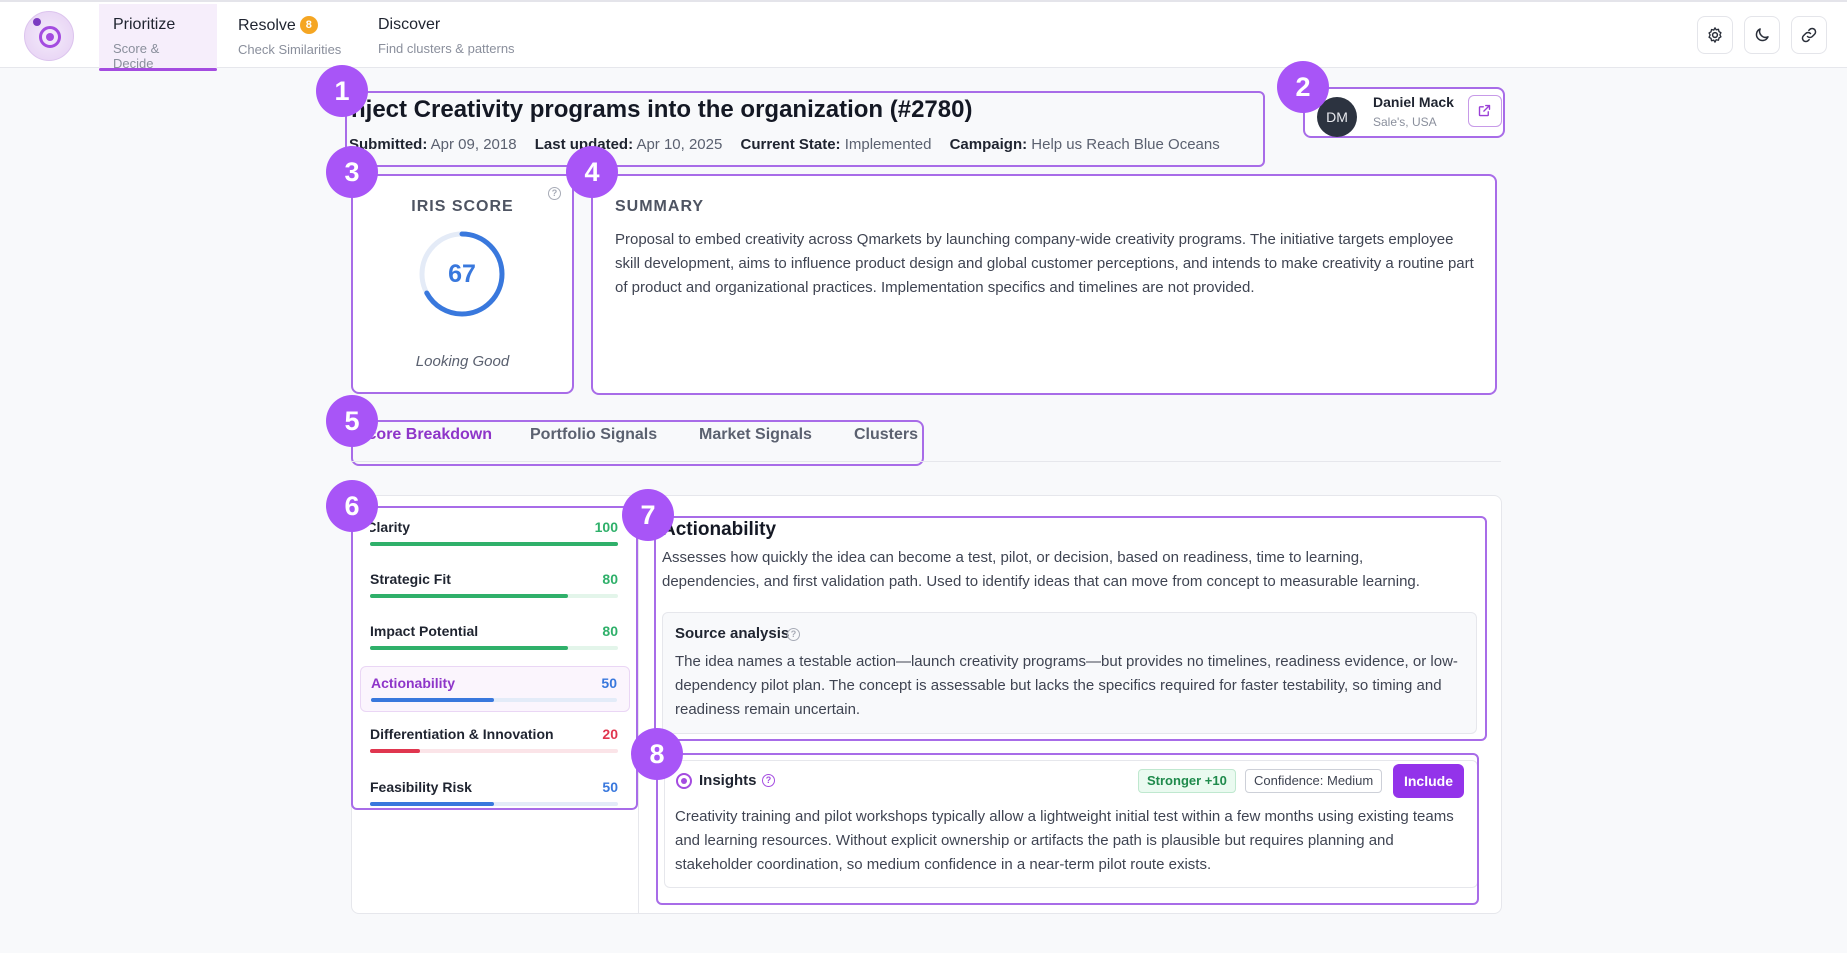 The width and height of the screenshot is (1847, 953). What do you see at coordinates (409, 24) in the screenshot?
I see `nav-tab-label: Discover` at bounding box center [409, 24].